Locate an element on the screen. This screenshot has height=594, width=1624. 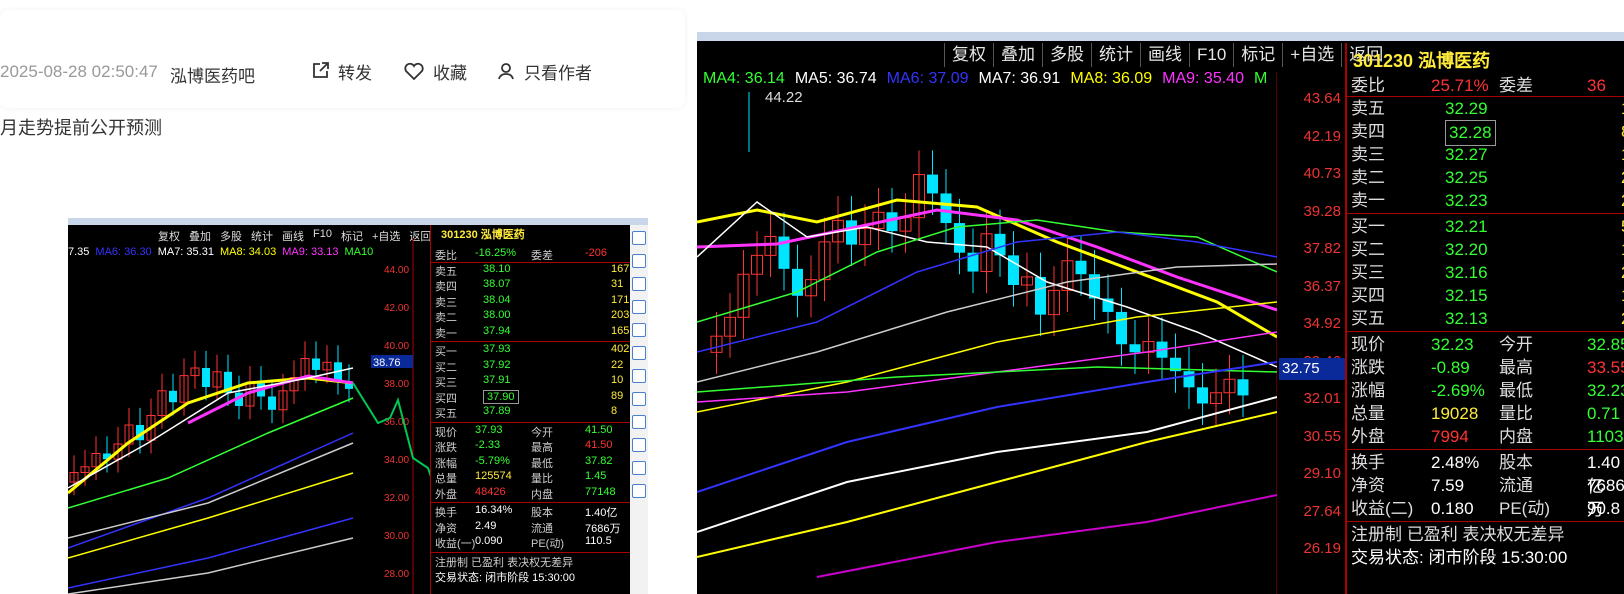
bid-row: 买四 37.90 89 is located at coordinates (533, 397).